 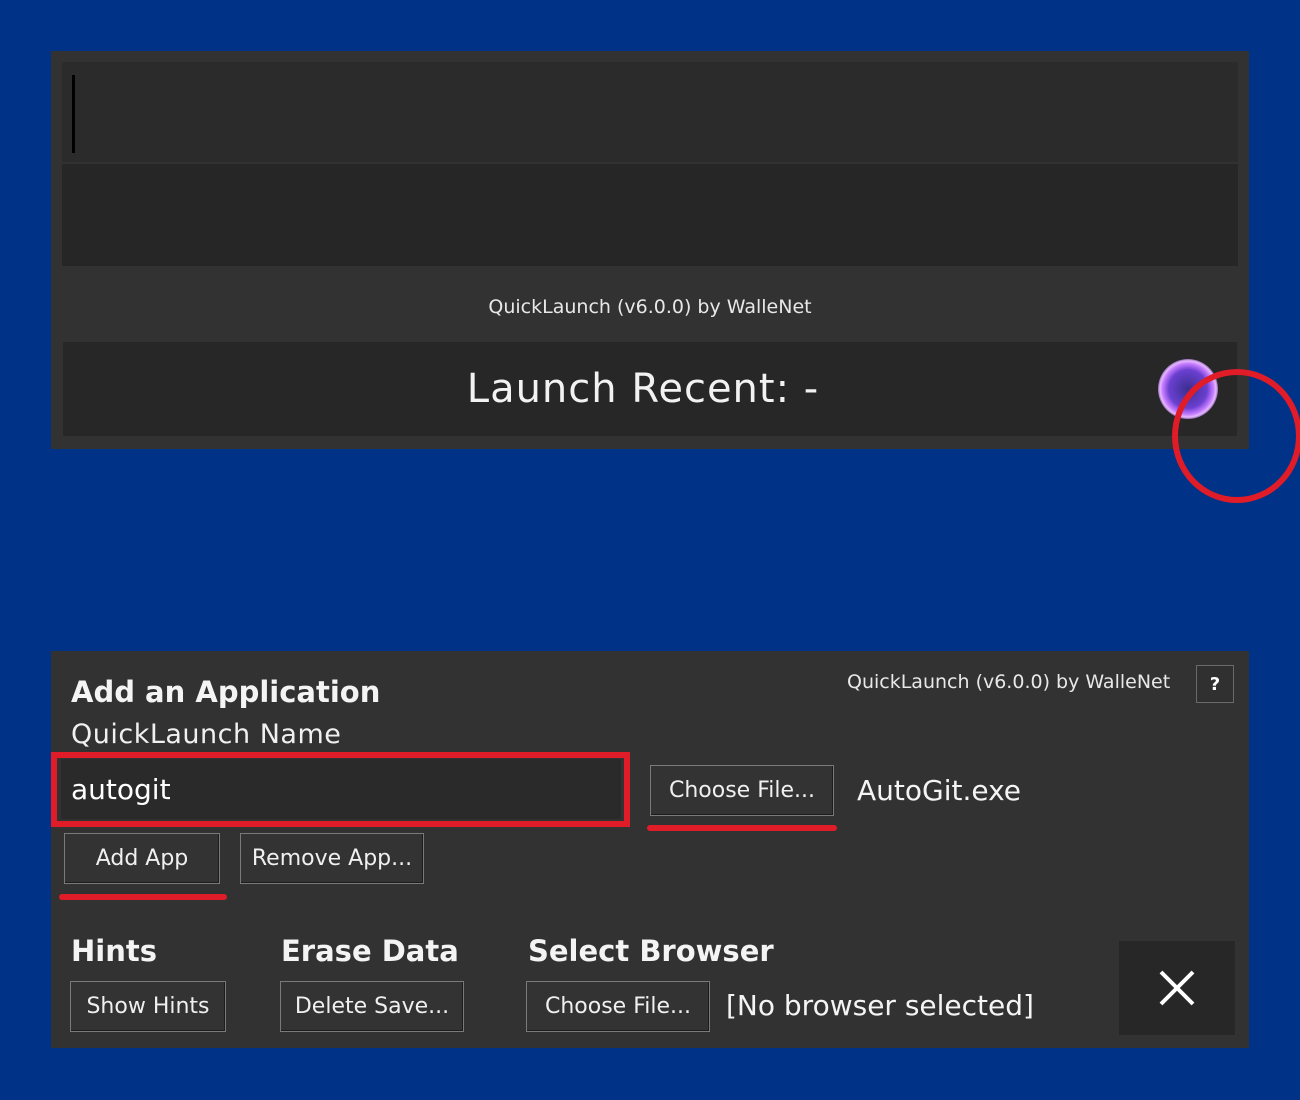 What do you see at coordinates (1009, 682) in the screenshot?
I see `manager-credit: QuickLaunch (v6.0.0) by WalleNet` at bounding box center [1009, 682].